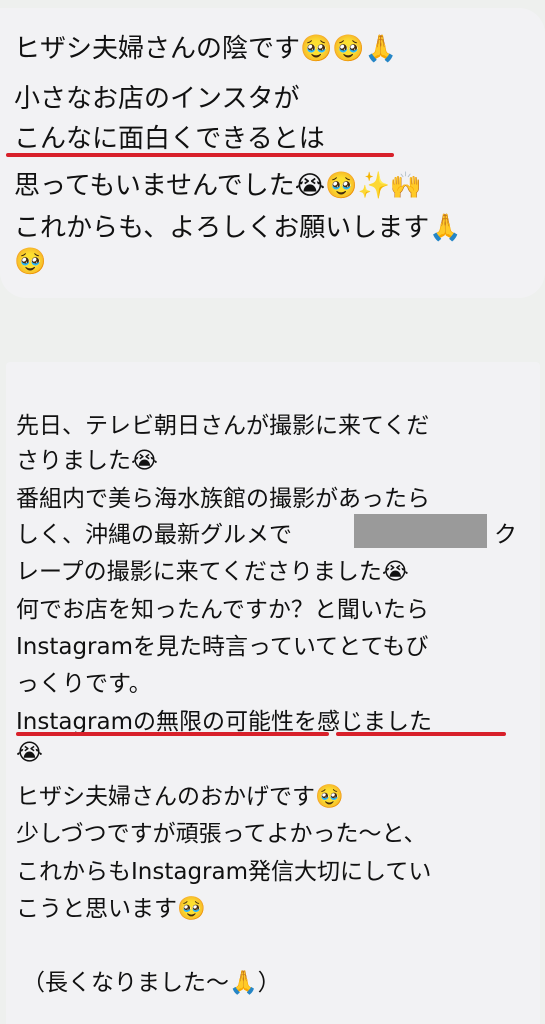 Image resolution: width=545 pixels, height=1024 pixels. I want to click on message2-line-10: 😭, so click(29, 753).